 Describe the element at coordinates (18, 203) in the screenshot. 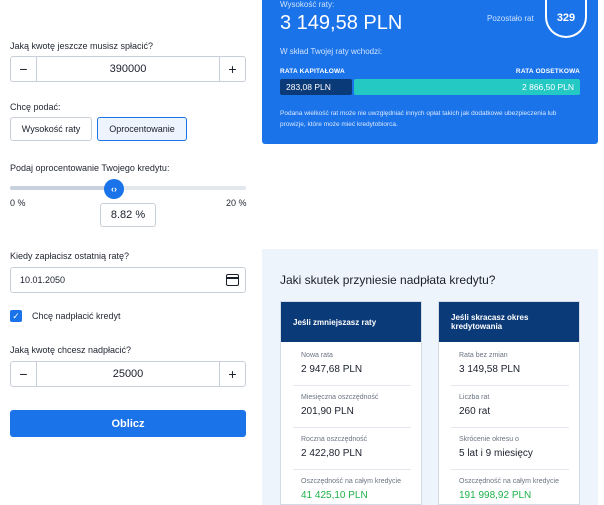

I see `slider-min-label: 0 %` at that location.